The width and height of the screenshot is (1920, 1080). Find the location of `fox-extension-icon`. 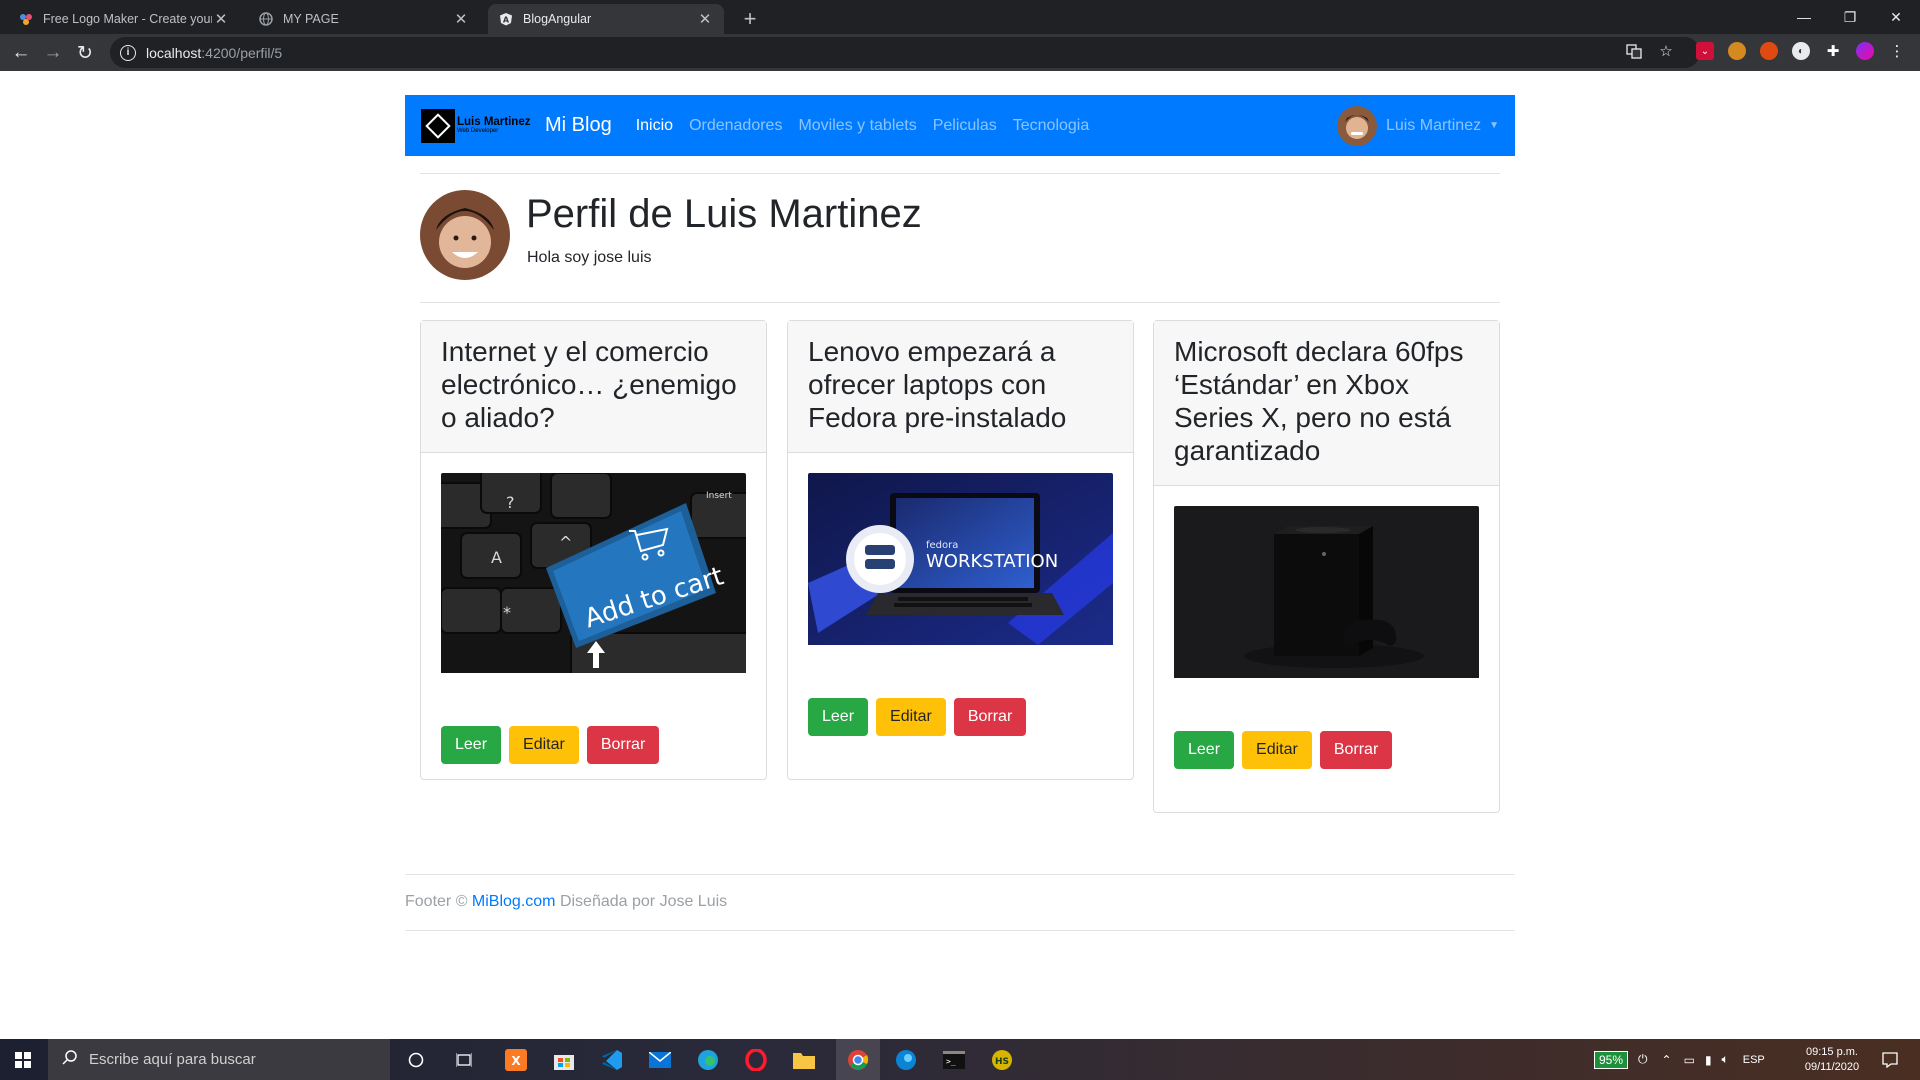

fox-extension-icon is located at coordinates (1769, 51).